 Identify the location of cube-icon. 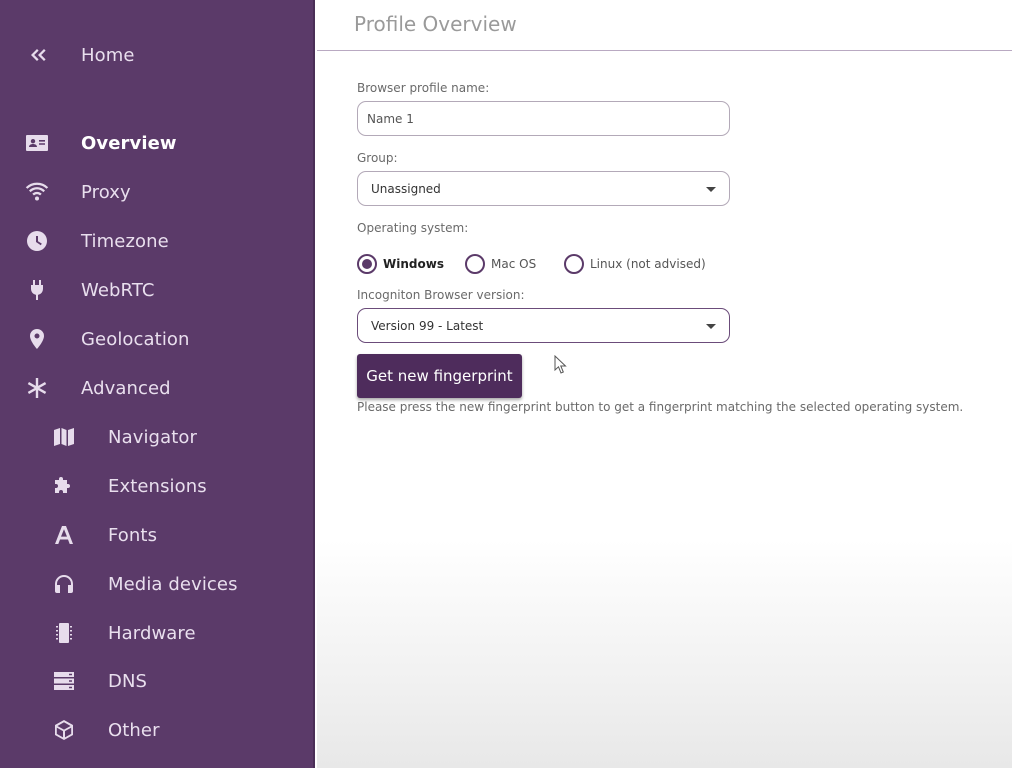
(64, 730).